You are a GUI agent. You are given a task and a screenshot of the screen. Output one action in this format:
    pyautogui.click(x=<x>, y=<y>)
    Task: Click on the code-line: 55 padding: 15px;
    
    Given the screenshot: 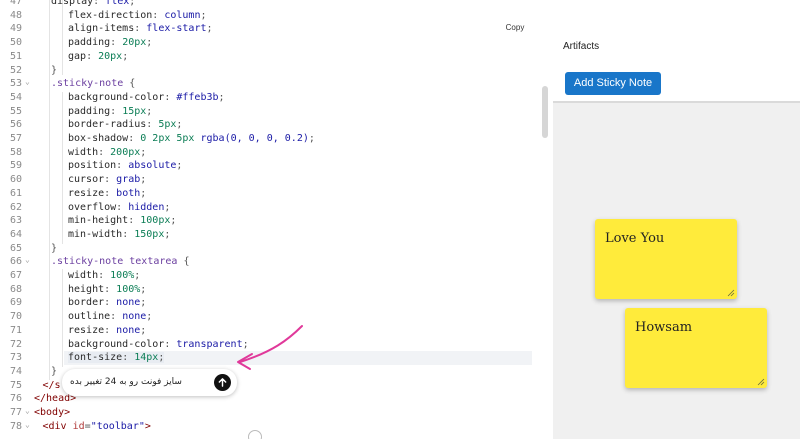 What is the action you would take?
    pyautogui.click(x=276, y=112)
    